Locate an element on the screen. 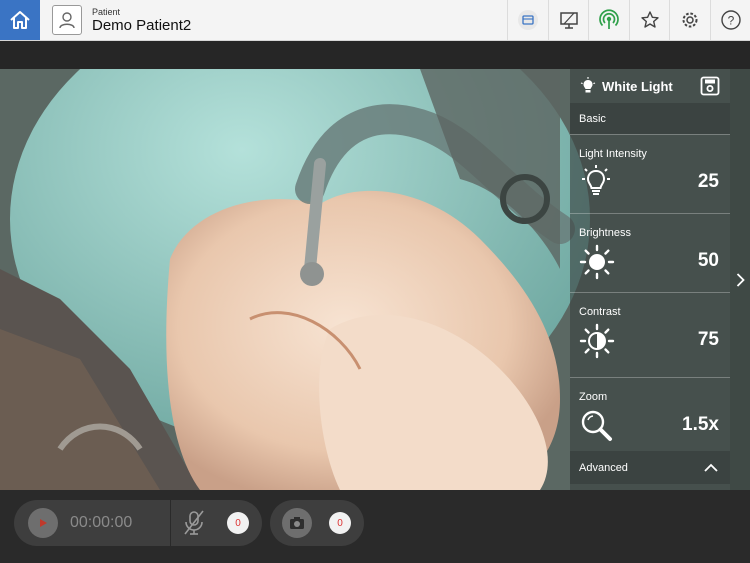 This screenshot has height=563, width=750. avatar is located at coordinates (67, 20).